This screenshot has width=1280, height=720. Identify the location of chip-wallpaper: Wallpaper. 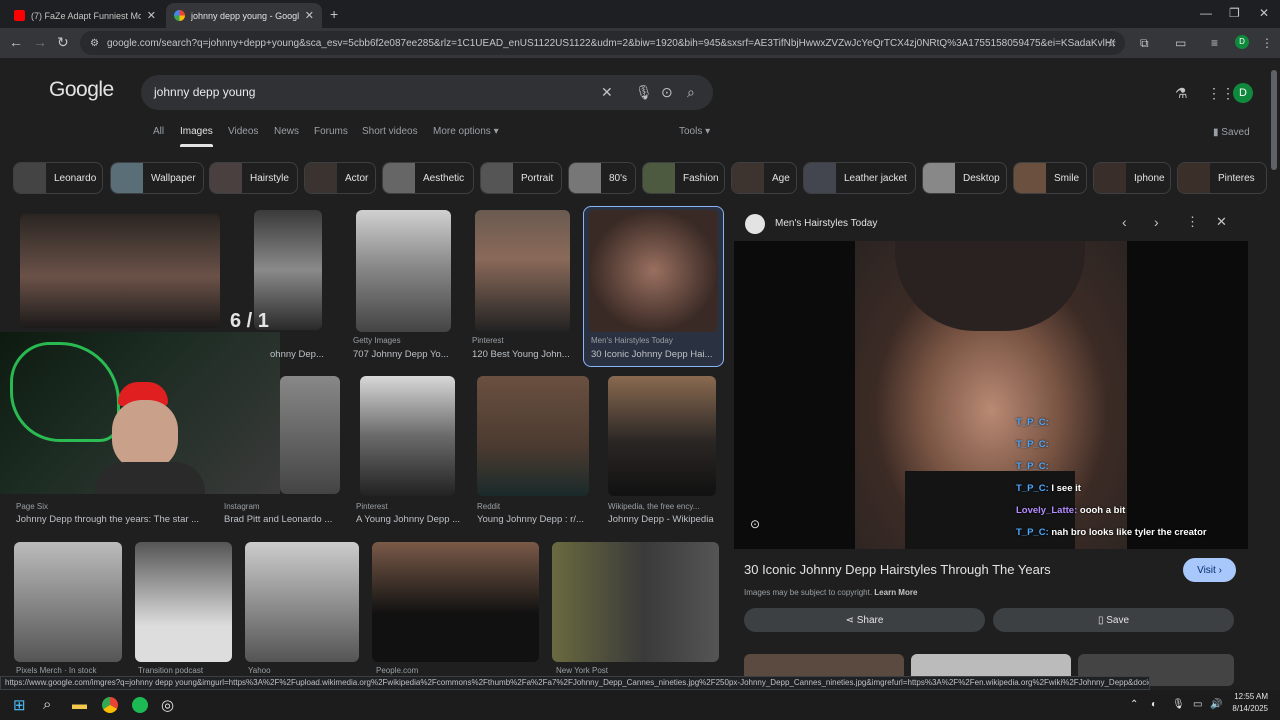
(157, 178).